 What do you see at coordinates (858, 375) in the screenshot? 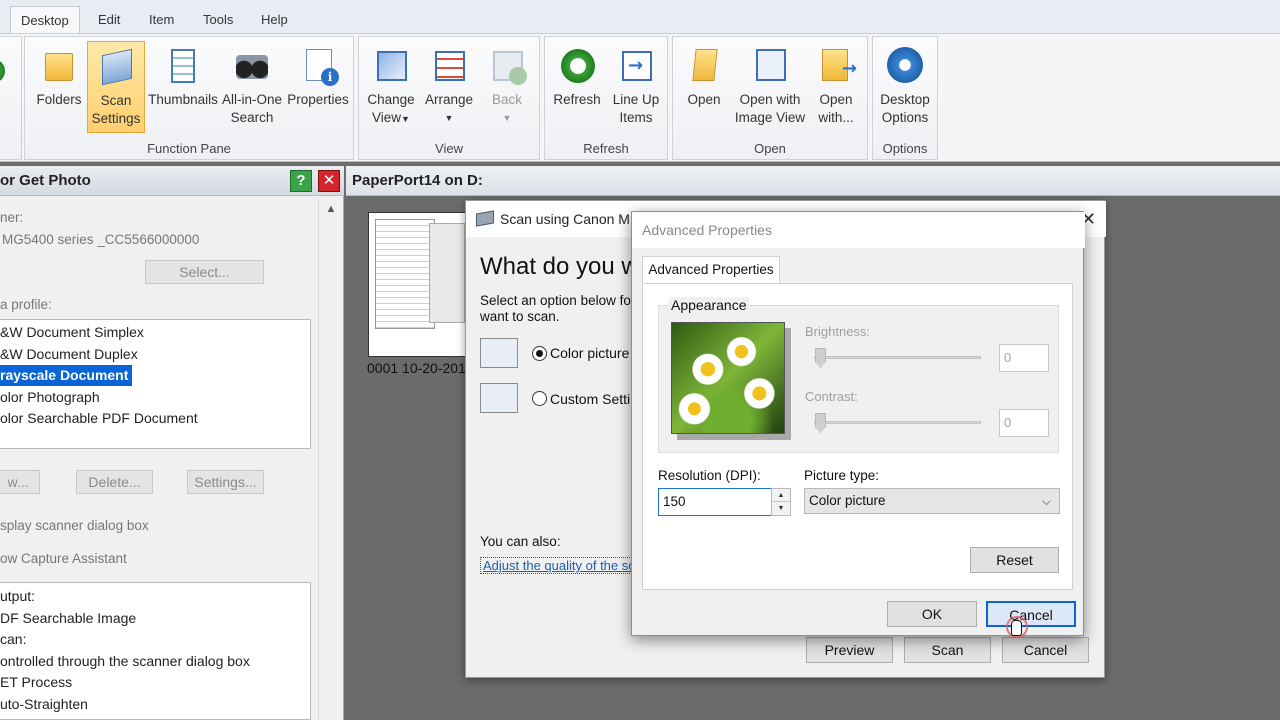
I see `appearance-group: Appearance Brightness: 0 Contrast: 0` at bounding box center [858, 375].